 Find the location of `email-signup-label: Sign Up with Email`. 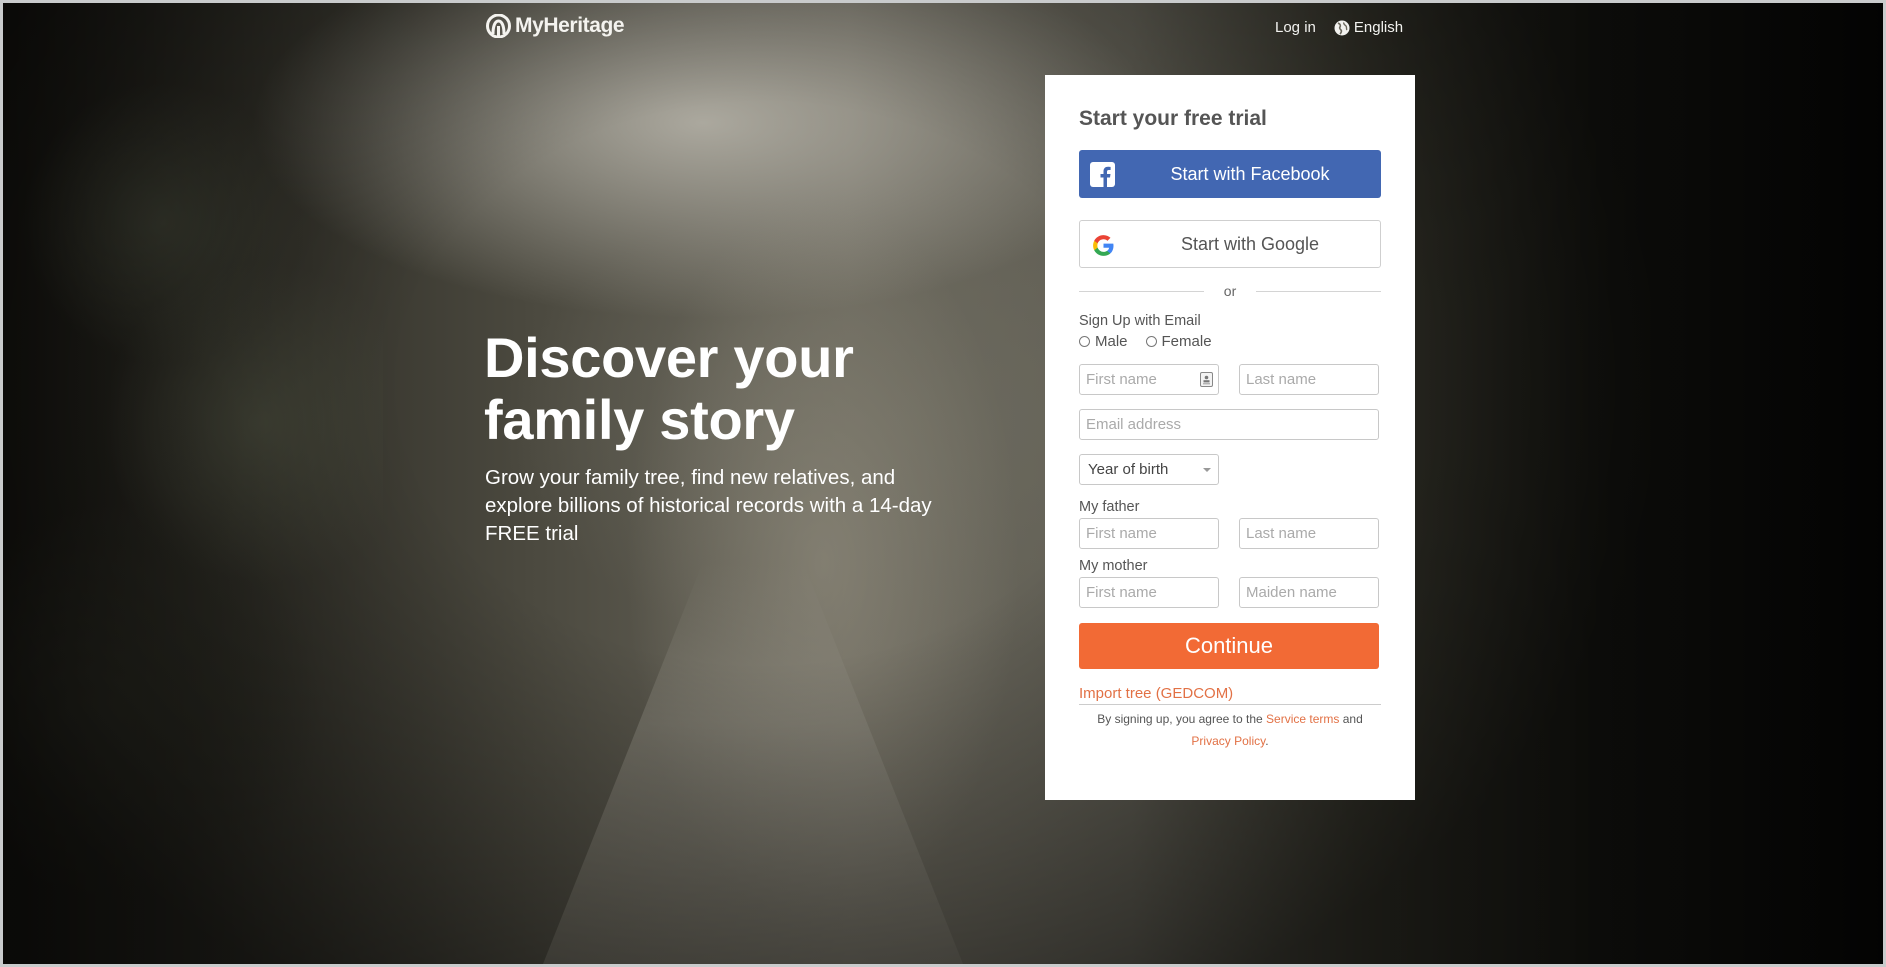

email-signup-label: Sign Up with Email is located at coordinates (1140, 321).